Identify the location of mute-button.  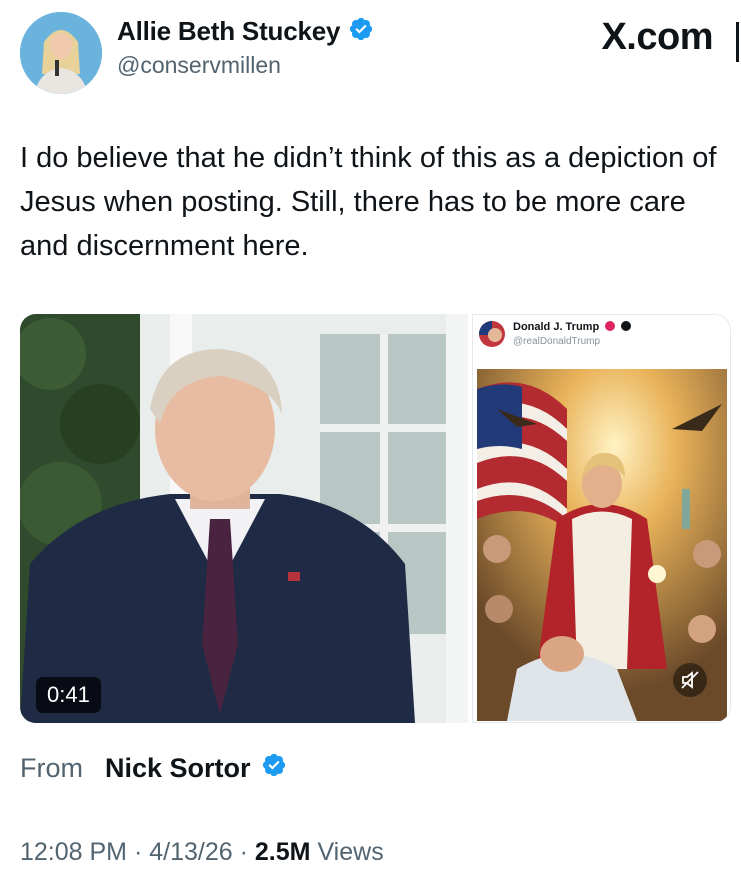
(690, 680).